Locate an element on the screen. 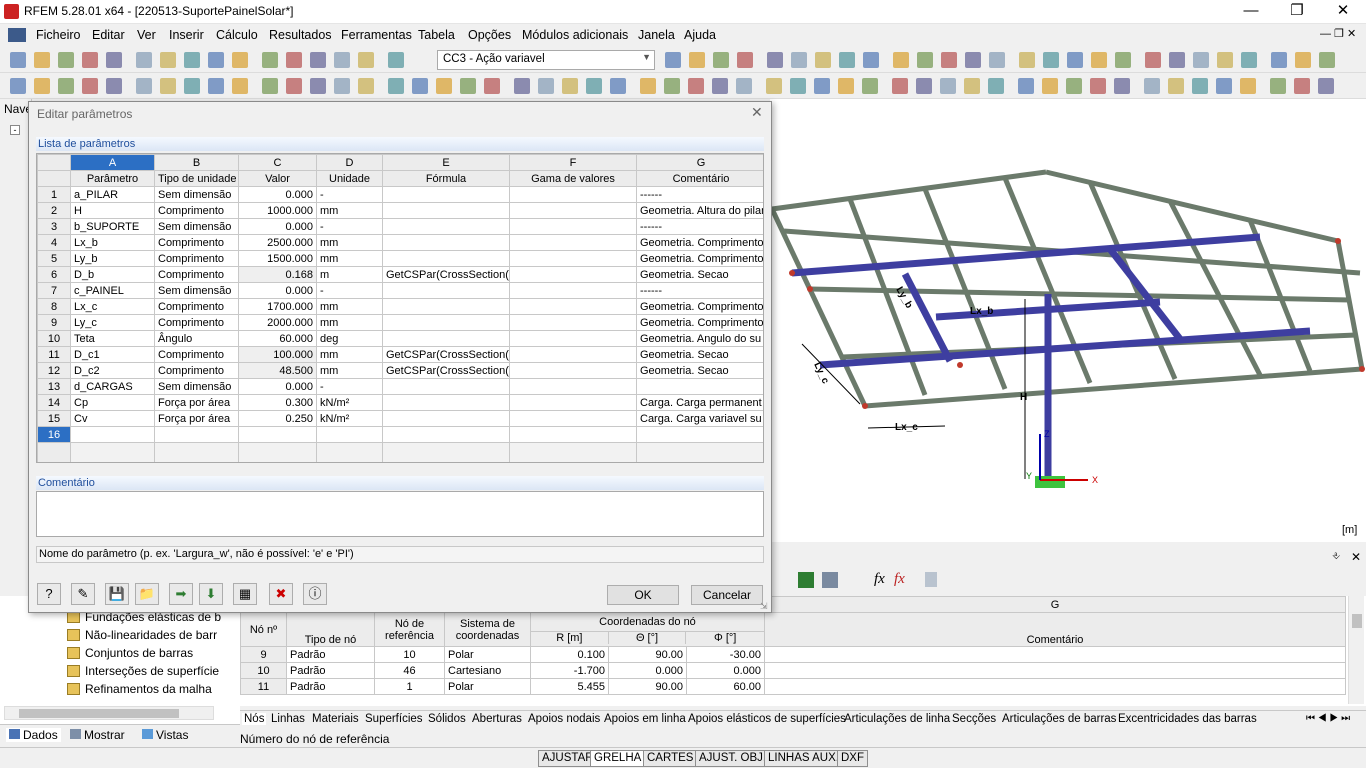  formula-clear-icon: fx is located at coordinates (899, 579).